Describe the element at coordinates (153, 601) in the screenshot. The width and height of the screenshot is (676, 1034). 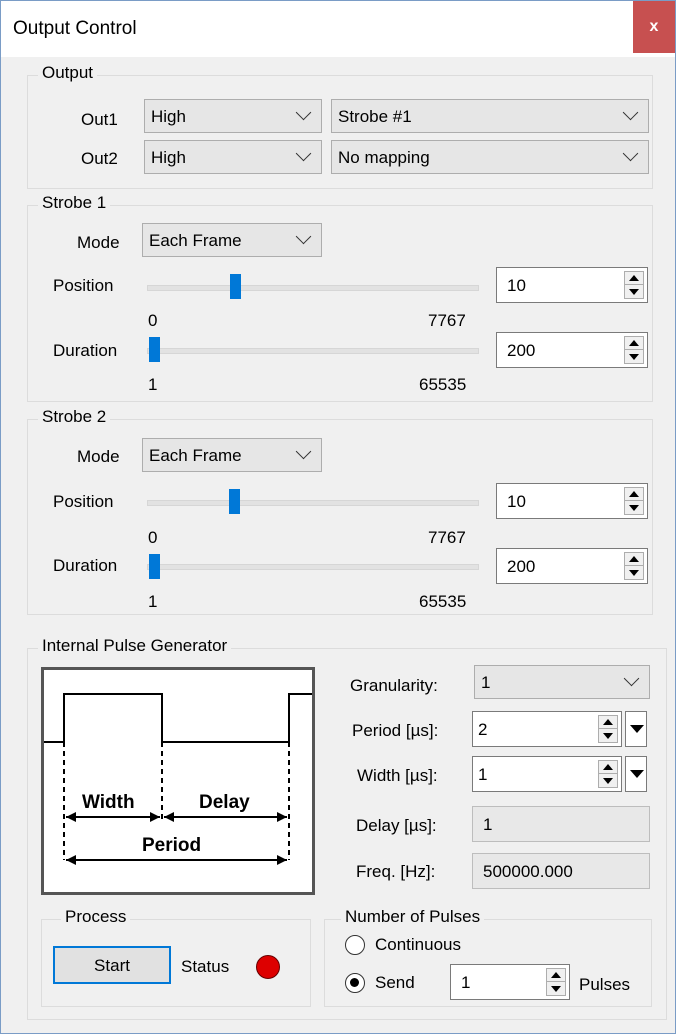
I see `strobe2-duration-min: 1` at that location.